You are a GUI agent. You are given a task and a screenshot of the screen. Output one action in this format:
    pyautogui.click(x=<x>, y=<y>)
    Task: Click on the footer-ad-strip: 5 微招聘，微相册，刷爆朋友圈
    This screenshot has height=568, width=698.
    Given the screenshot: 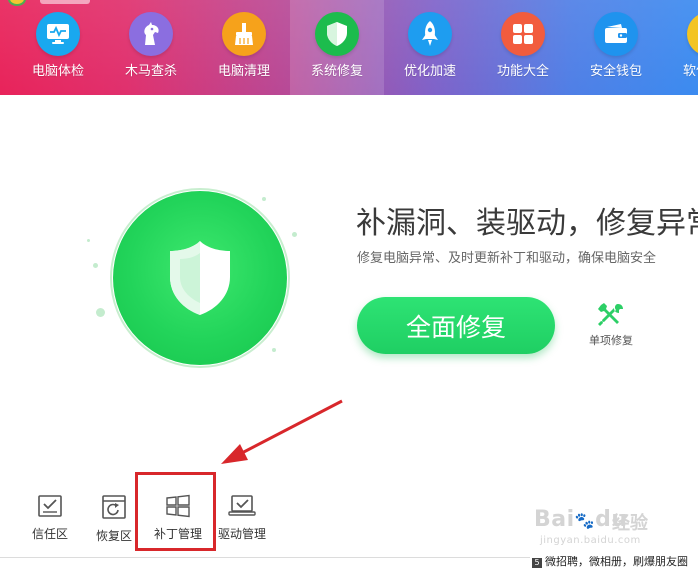 What is the action you would take?
    pyautogui.click(x=615, y=562)
    